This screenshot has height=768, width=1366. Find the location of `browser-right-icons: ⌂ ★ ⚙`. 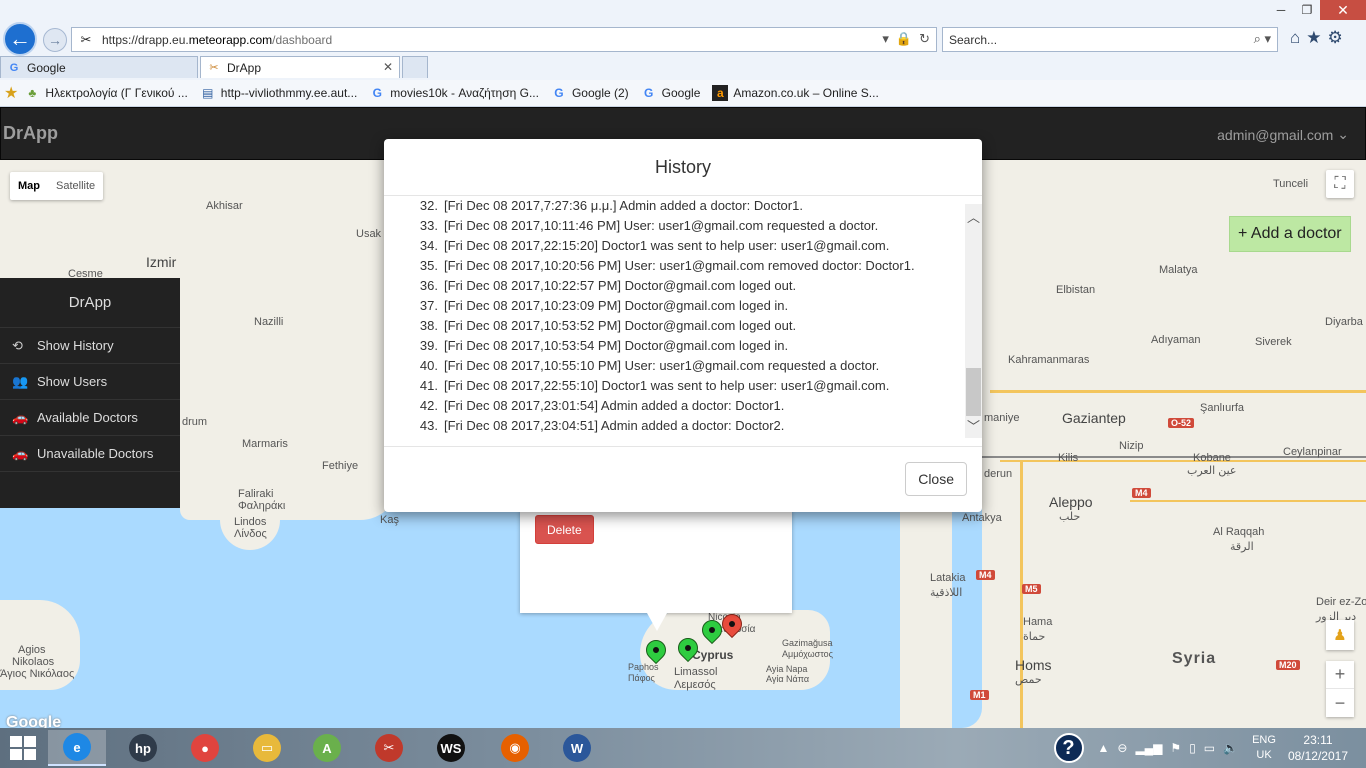

browser-right-icons: ⌂ ★ ⚙ is located at coordinates (1316, 38).